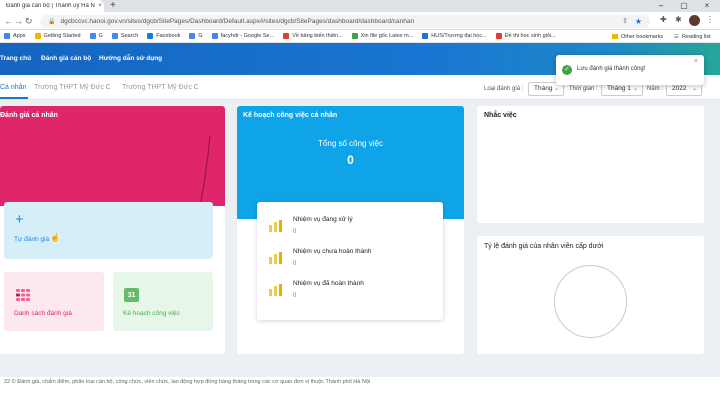 The height and width of the screenshot is (404, 720). Describe the element at coordinates (15, 58) in the screenshot. I see `menu-home: Trang chủ` at that location.